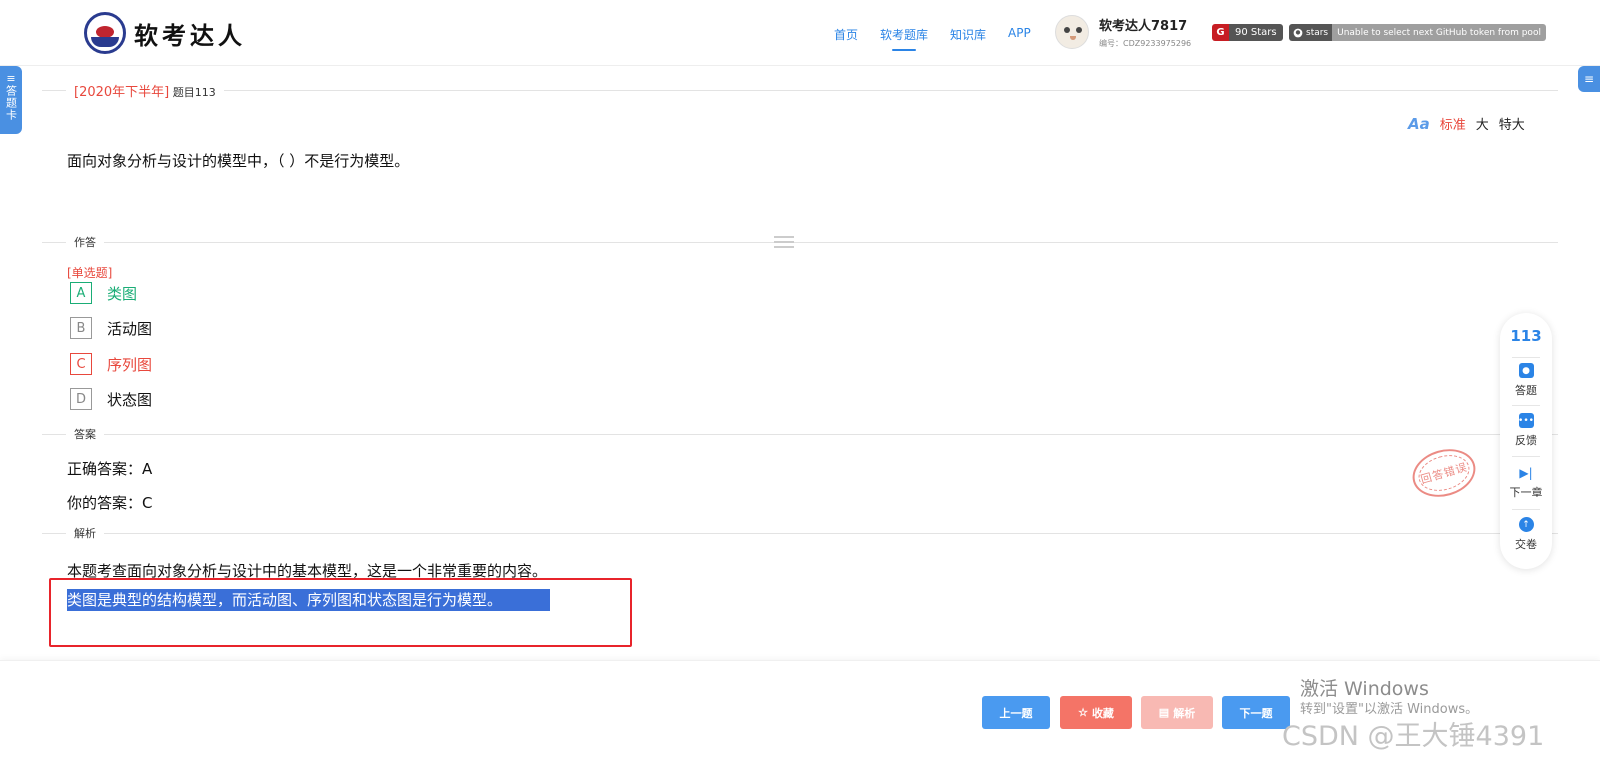 Image resolution: width=1600 pixels, height=773 pixels. What do you see at coordinates (1526, 524) in the screenshot?
I see `upload-icon: ↑` at bounding box center [1526, 524].